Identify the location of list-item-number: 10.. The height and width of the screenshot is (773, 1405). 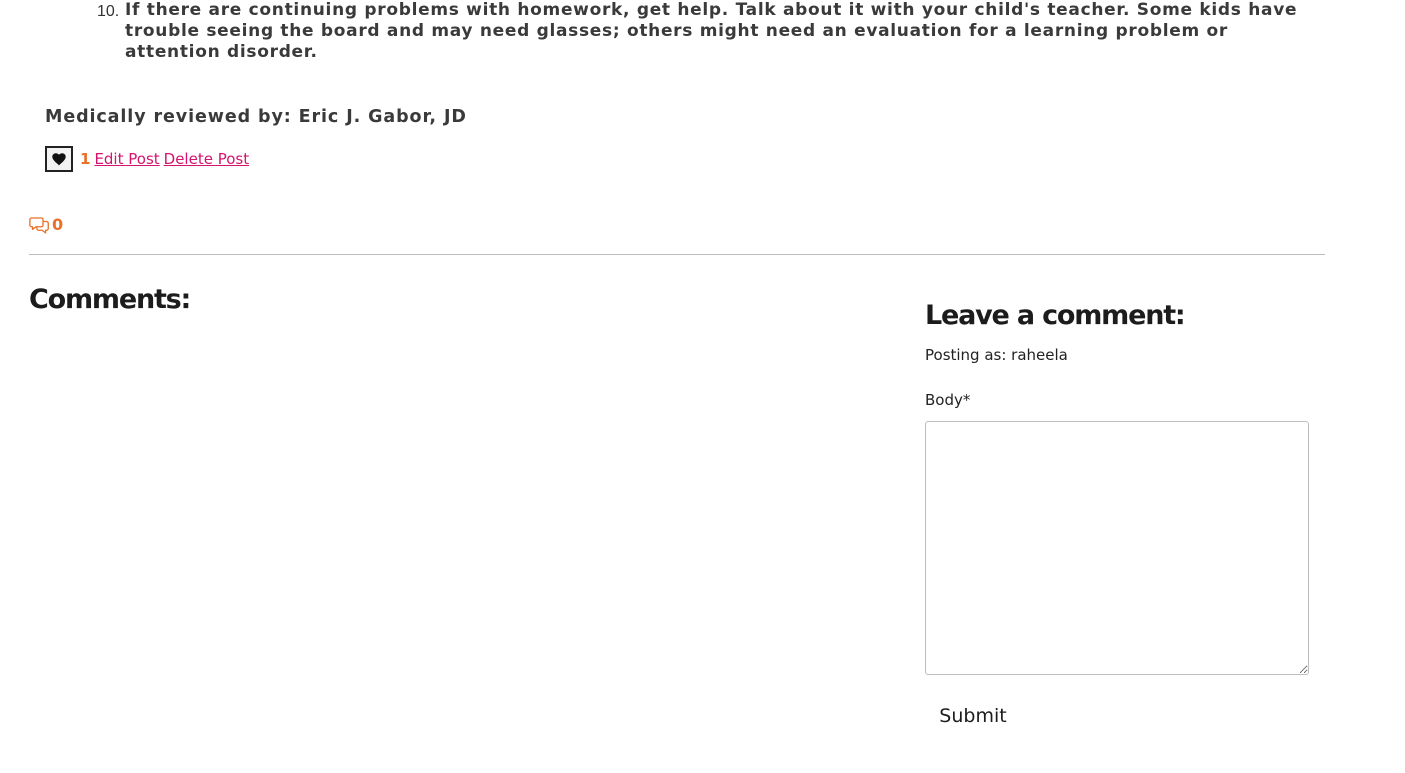
(108, 11).